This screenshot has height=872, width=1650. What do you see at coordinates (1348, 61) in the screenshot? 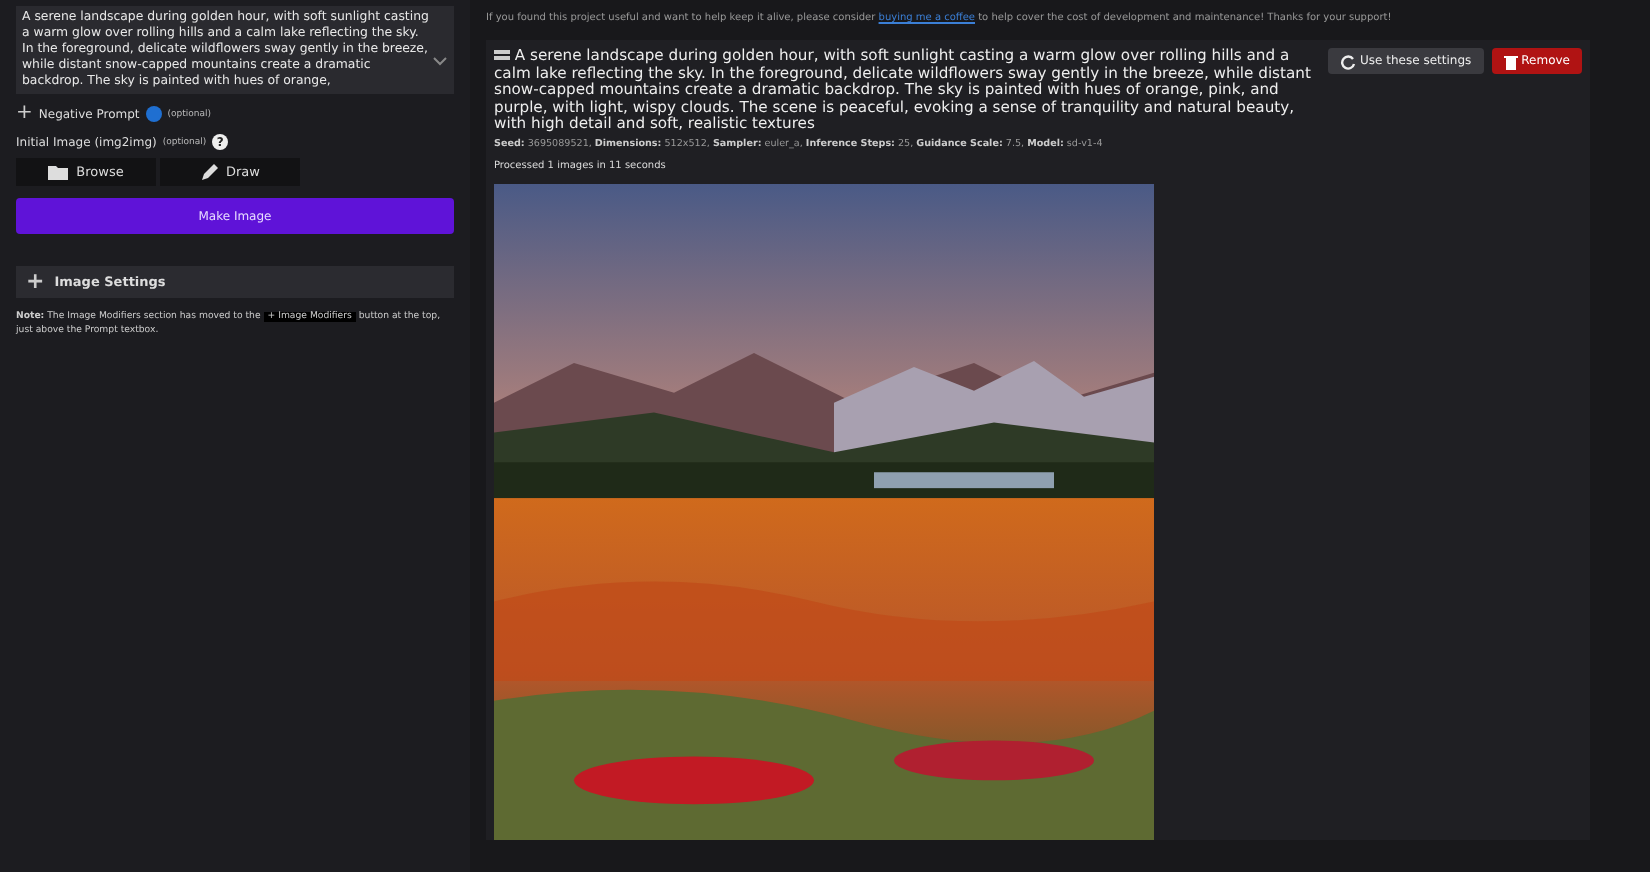
I see `refresh-icon` at bounding box center [1348, 61].